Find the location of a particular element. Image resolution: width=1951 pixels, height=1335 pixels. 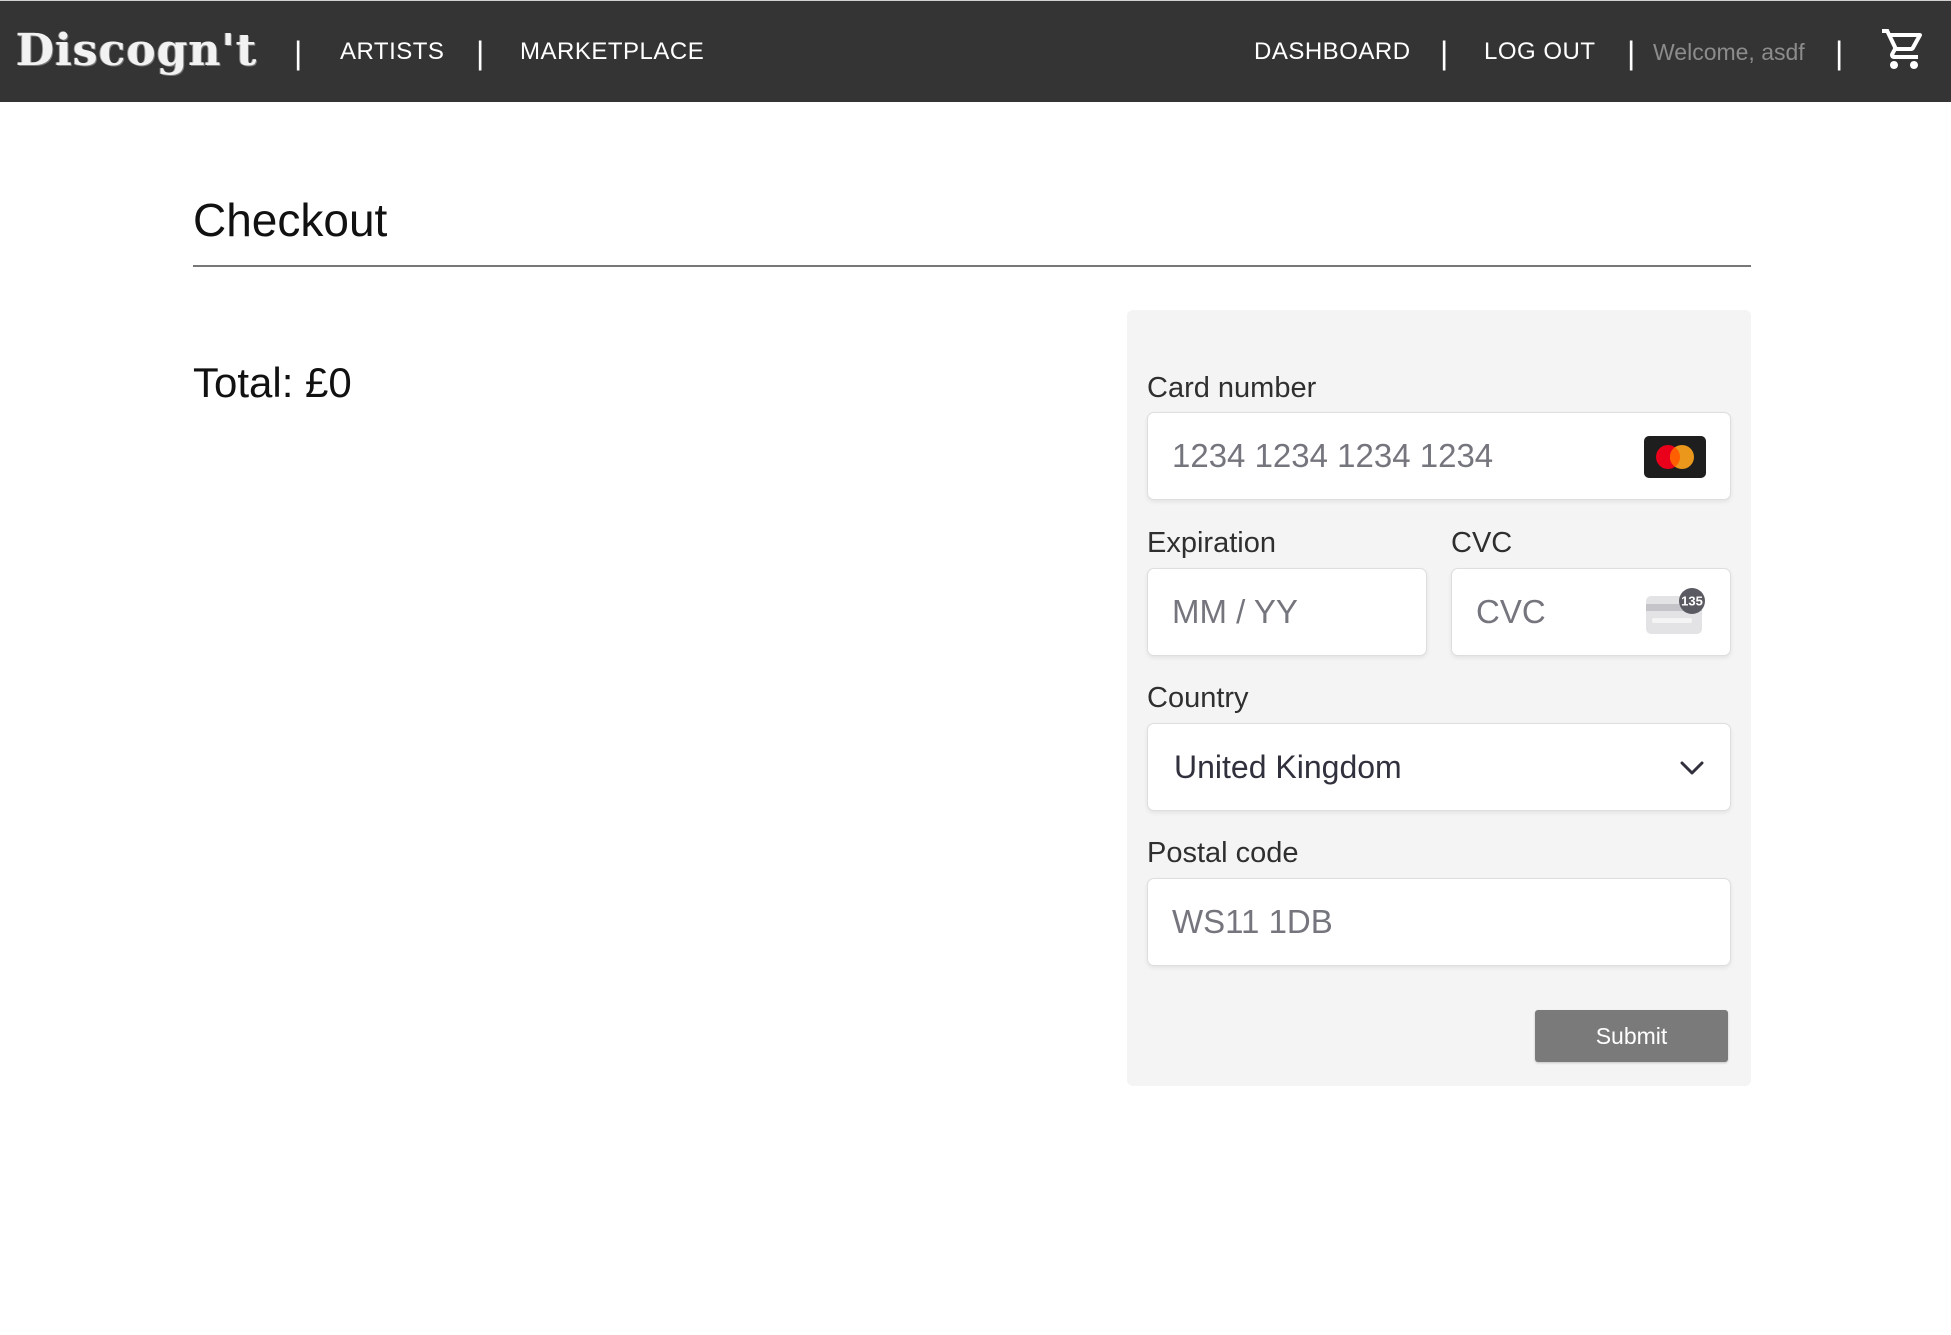

country-select: United Kingdom is located at coordinates (1439, 767).